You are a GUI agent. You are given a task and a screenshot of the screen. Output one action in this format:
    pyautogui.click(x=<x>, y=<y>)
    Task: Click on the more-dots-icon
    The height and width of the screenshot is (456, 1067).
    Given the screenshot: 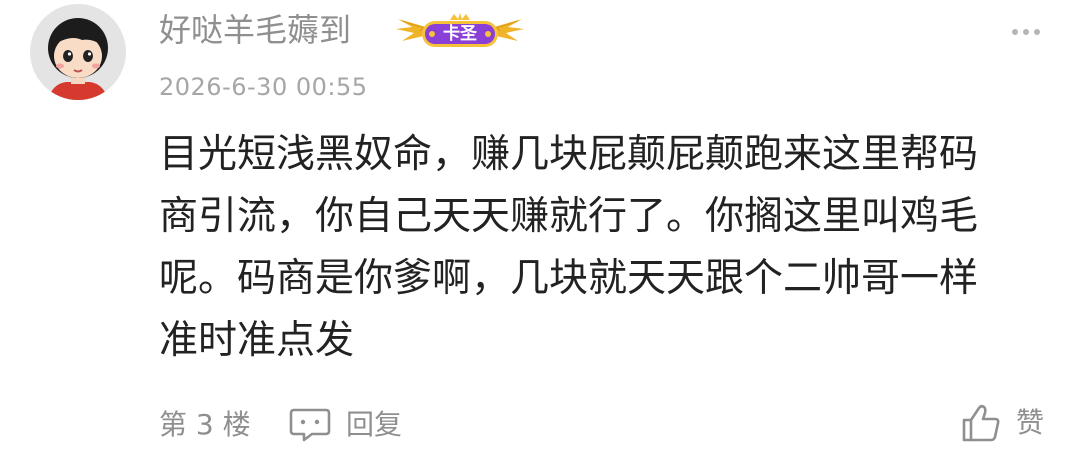 What is the action you would take?
    pyautogui.click(x=1026, y=32)
    